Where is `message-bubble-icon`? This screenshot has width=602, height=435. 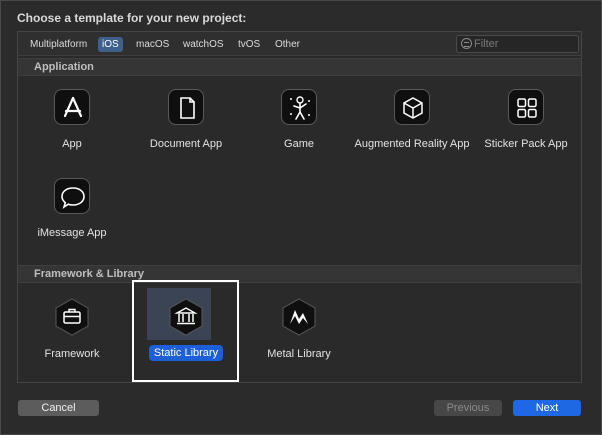 message-bubble-icon is located at coordinates (72, 196).